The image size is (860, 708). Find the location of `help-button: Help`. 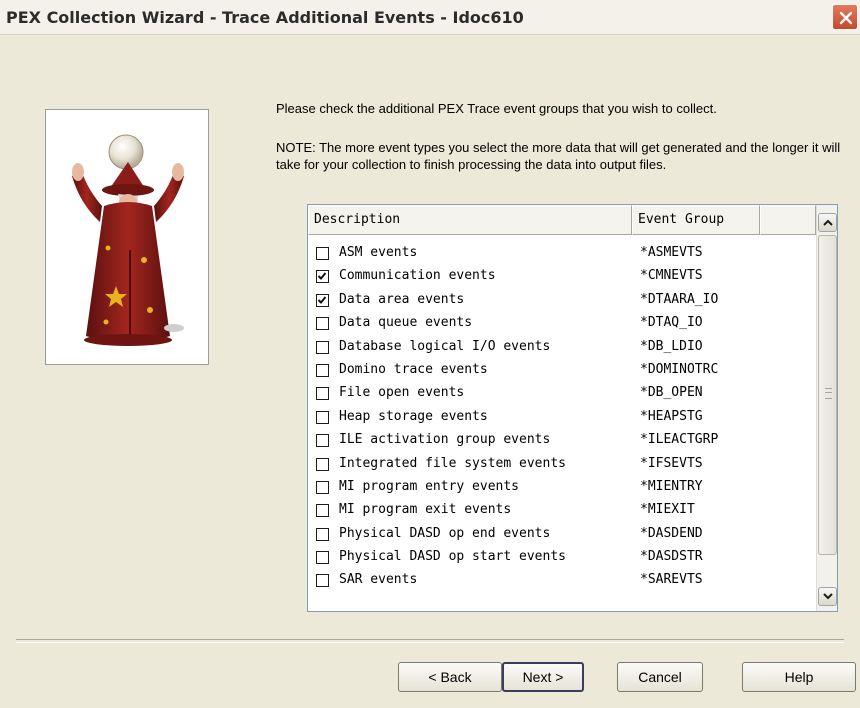

help-button: Help is located at coordinates (799, 677).